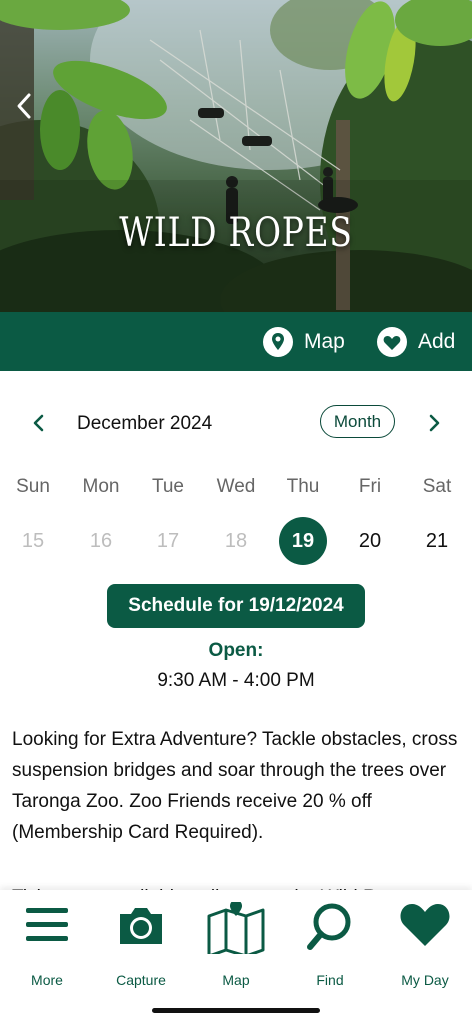 Image resolution: width=472 pixels, height=1024 pixels. I want to click on next-week-button, so click(434, 423).